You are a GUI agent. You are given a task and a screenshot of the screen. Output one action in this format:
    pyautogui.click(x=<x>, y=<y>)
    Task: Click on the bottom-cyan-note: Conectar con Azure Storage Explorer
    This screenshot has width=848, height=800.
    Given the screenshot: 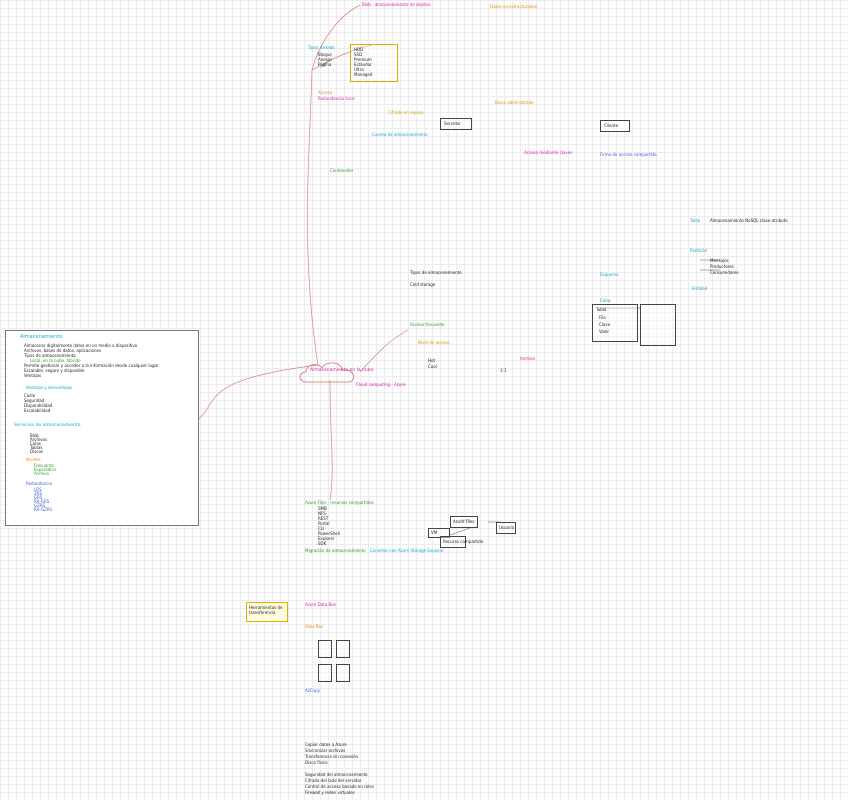 What is the action you would take?
    pyautogui.click(x=407, y=550)
    